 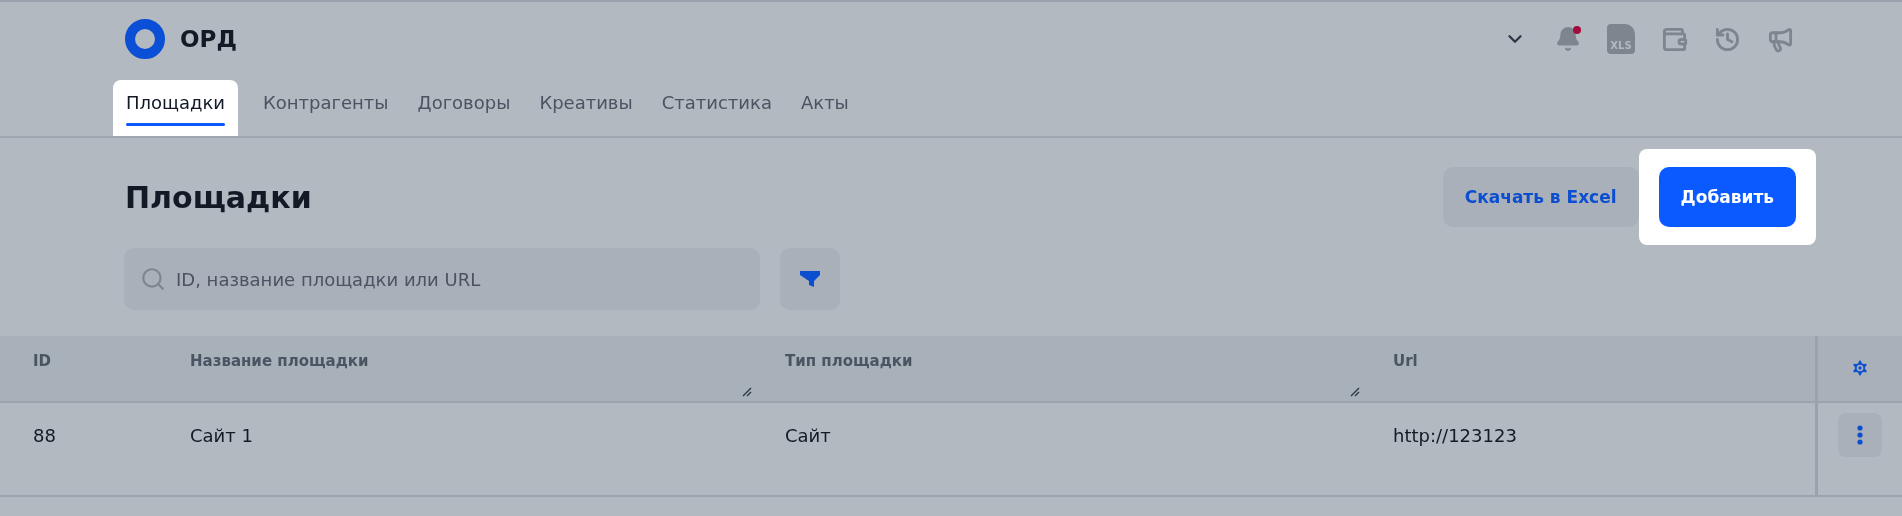 I want to click on megaphone-icon, so click(x=1780, y=39).